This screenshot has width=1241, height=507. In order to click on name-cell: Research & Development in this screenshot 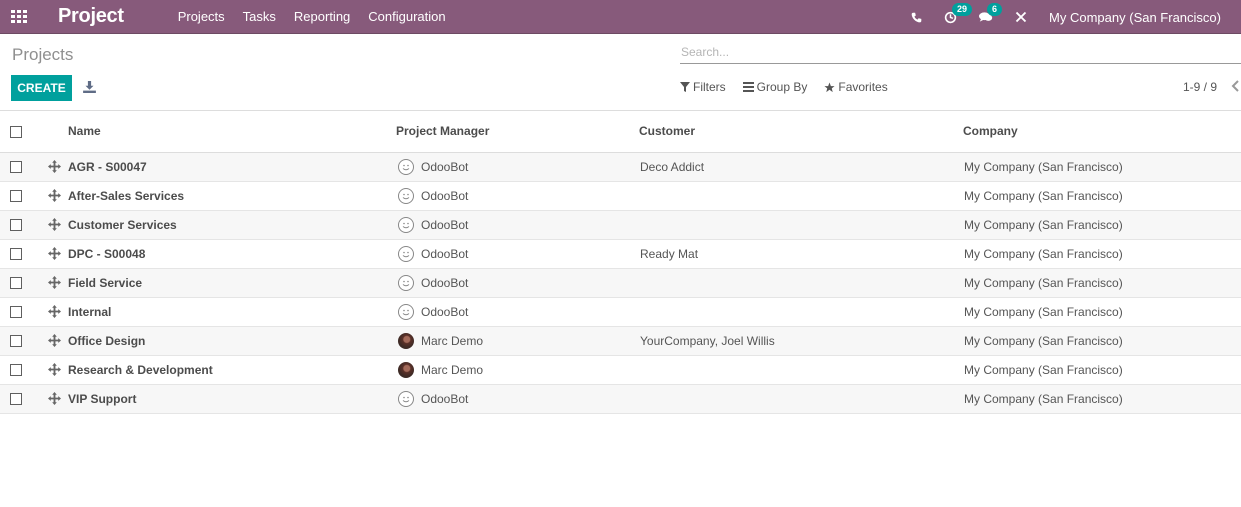, I will do `click(222, 369)`.